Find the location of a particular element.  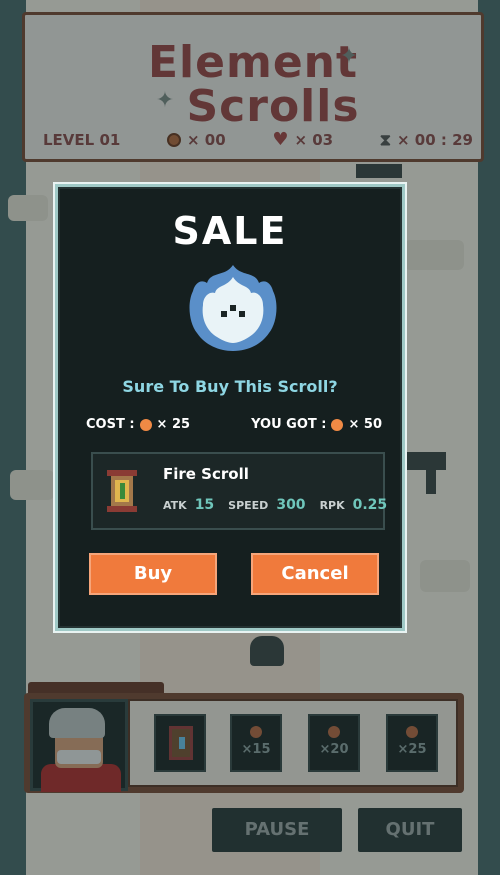

cost-value: × 25 is located at coordinates (173, 424).